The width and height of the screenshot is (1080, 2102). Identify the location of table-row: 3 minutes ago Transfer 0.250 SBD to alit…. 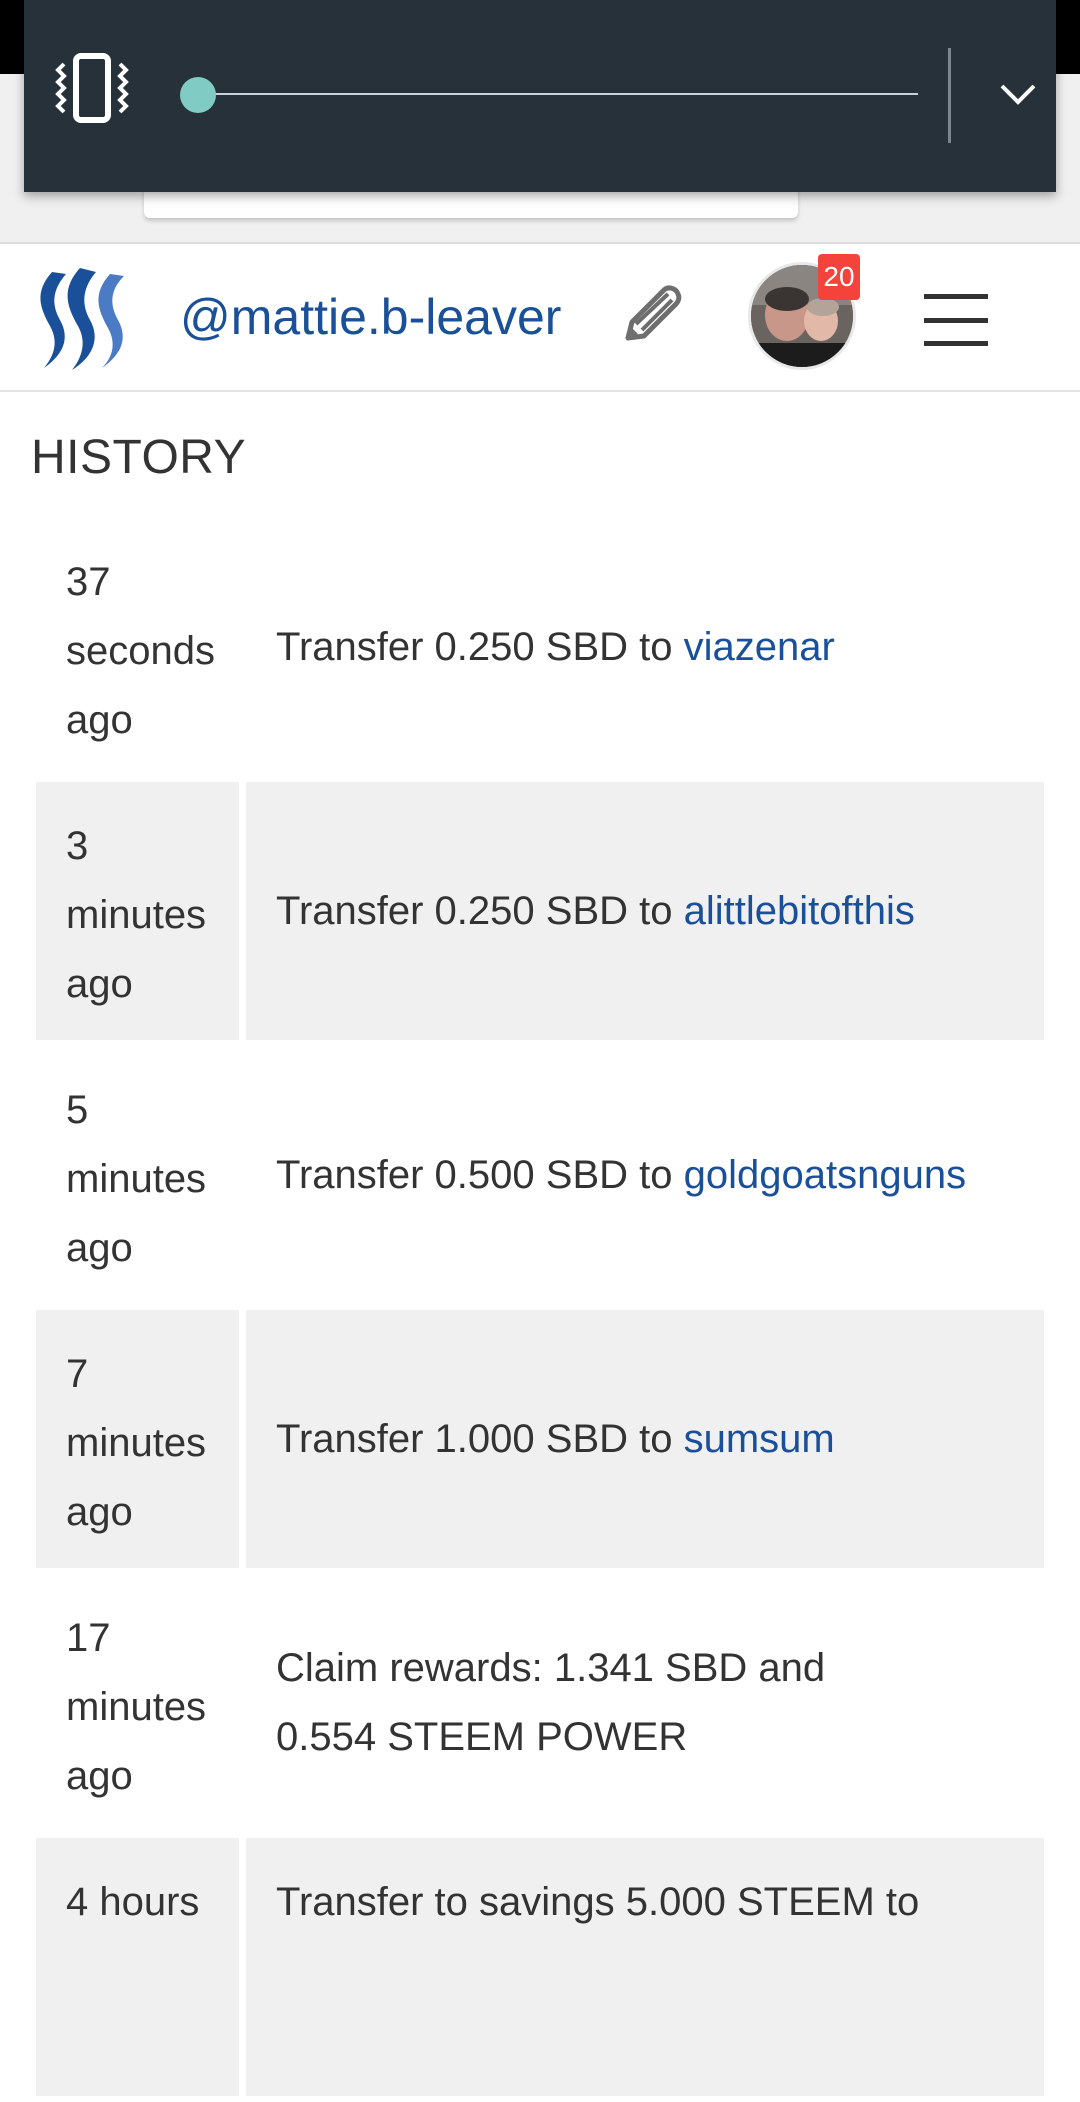
(540, 914).